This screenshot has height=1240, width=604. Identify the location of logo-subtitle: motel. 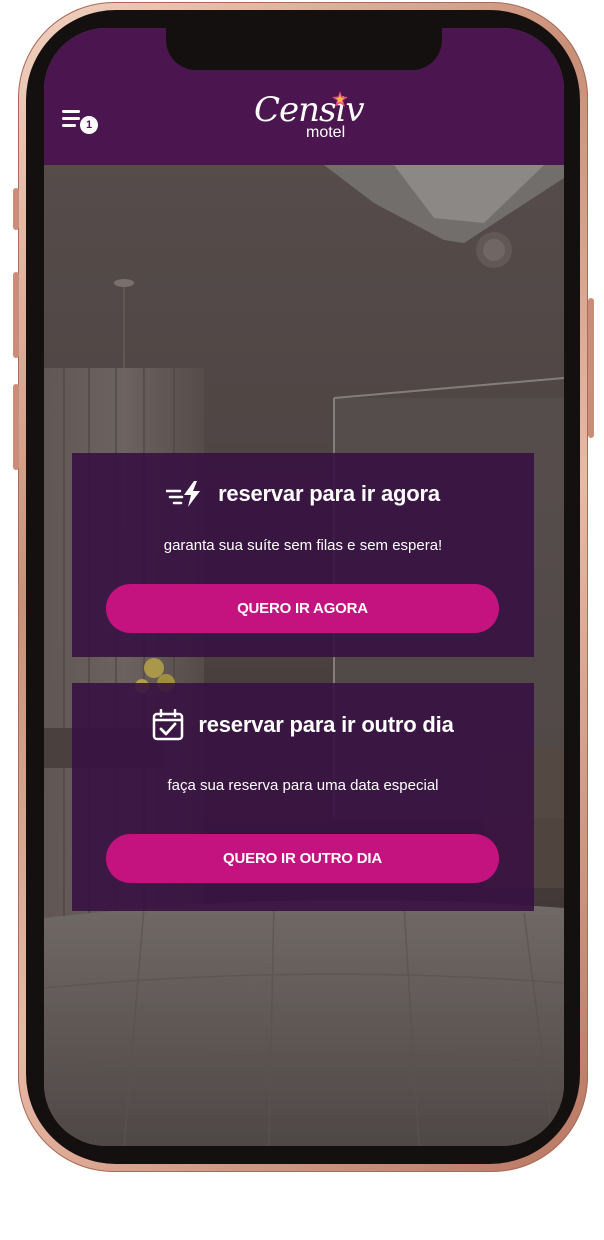
(326, 132).